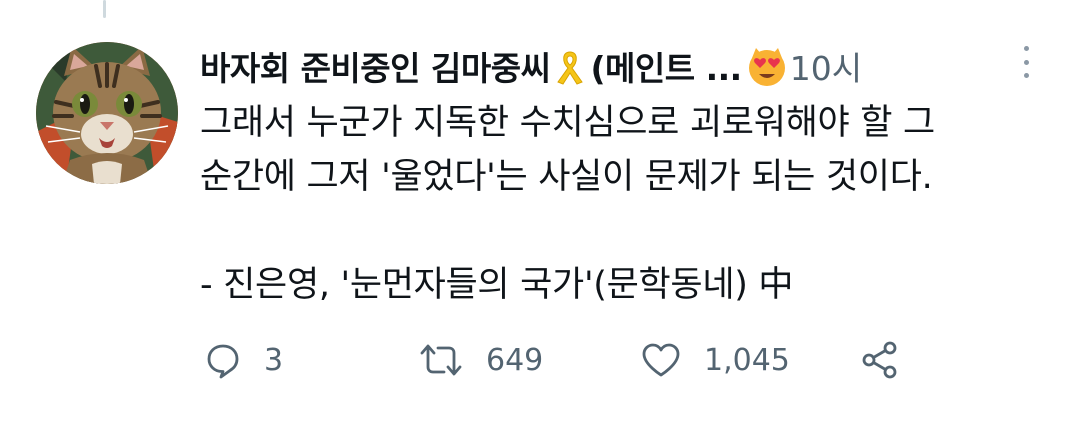 Image resolution: width=1080 pixels, height=440 pixels. What do you see at coordinates (480, 360) in the screenshot?
I see `retweet-button: 649` at bounding box center [480, 360].